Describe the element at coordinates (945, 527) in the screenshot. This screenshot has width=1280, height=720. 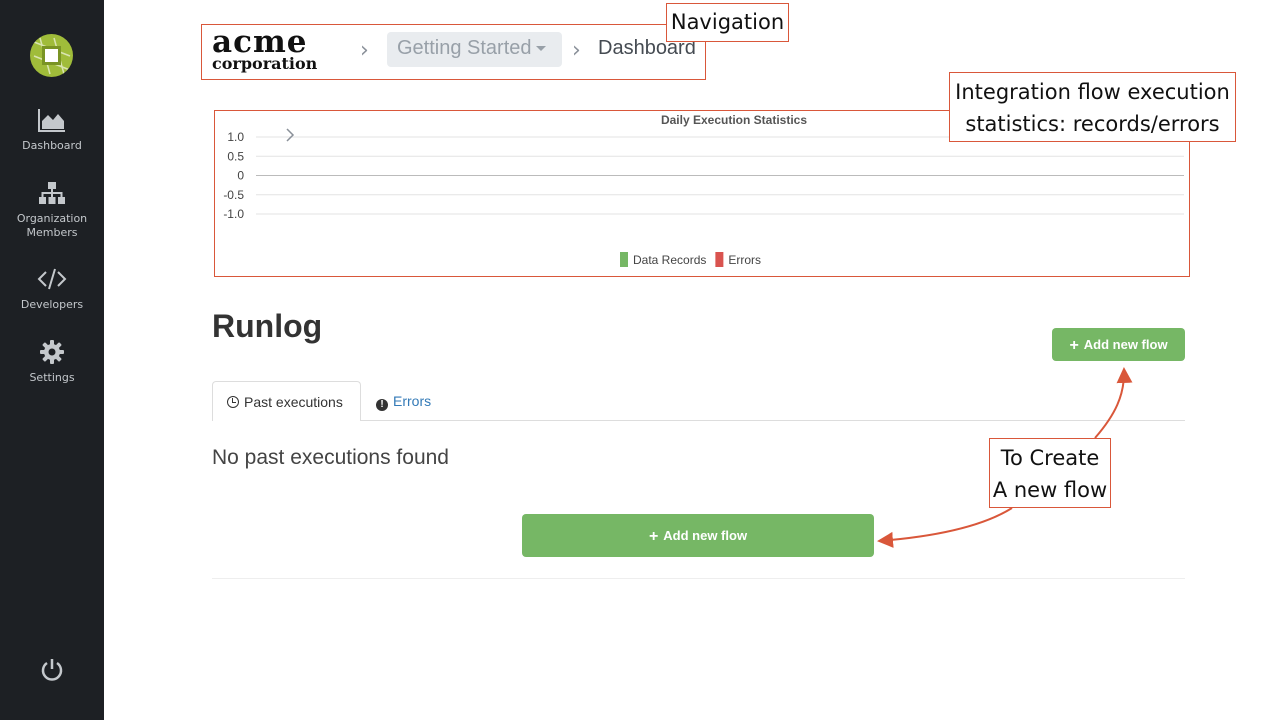
I see `arrow-to-main-button` at that location.